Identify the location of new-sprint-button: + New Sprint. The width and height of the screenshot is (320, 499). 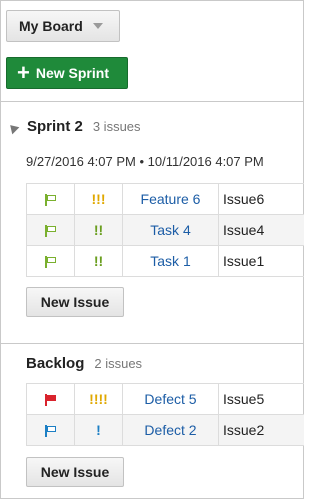
(67, 73).